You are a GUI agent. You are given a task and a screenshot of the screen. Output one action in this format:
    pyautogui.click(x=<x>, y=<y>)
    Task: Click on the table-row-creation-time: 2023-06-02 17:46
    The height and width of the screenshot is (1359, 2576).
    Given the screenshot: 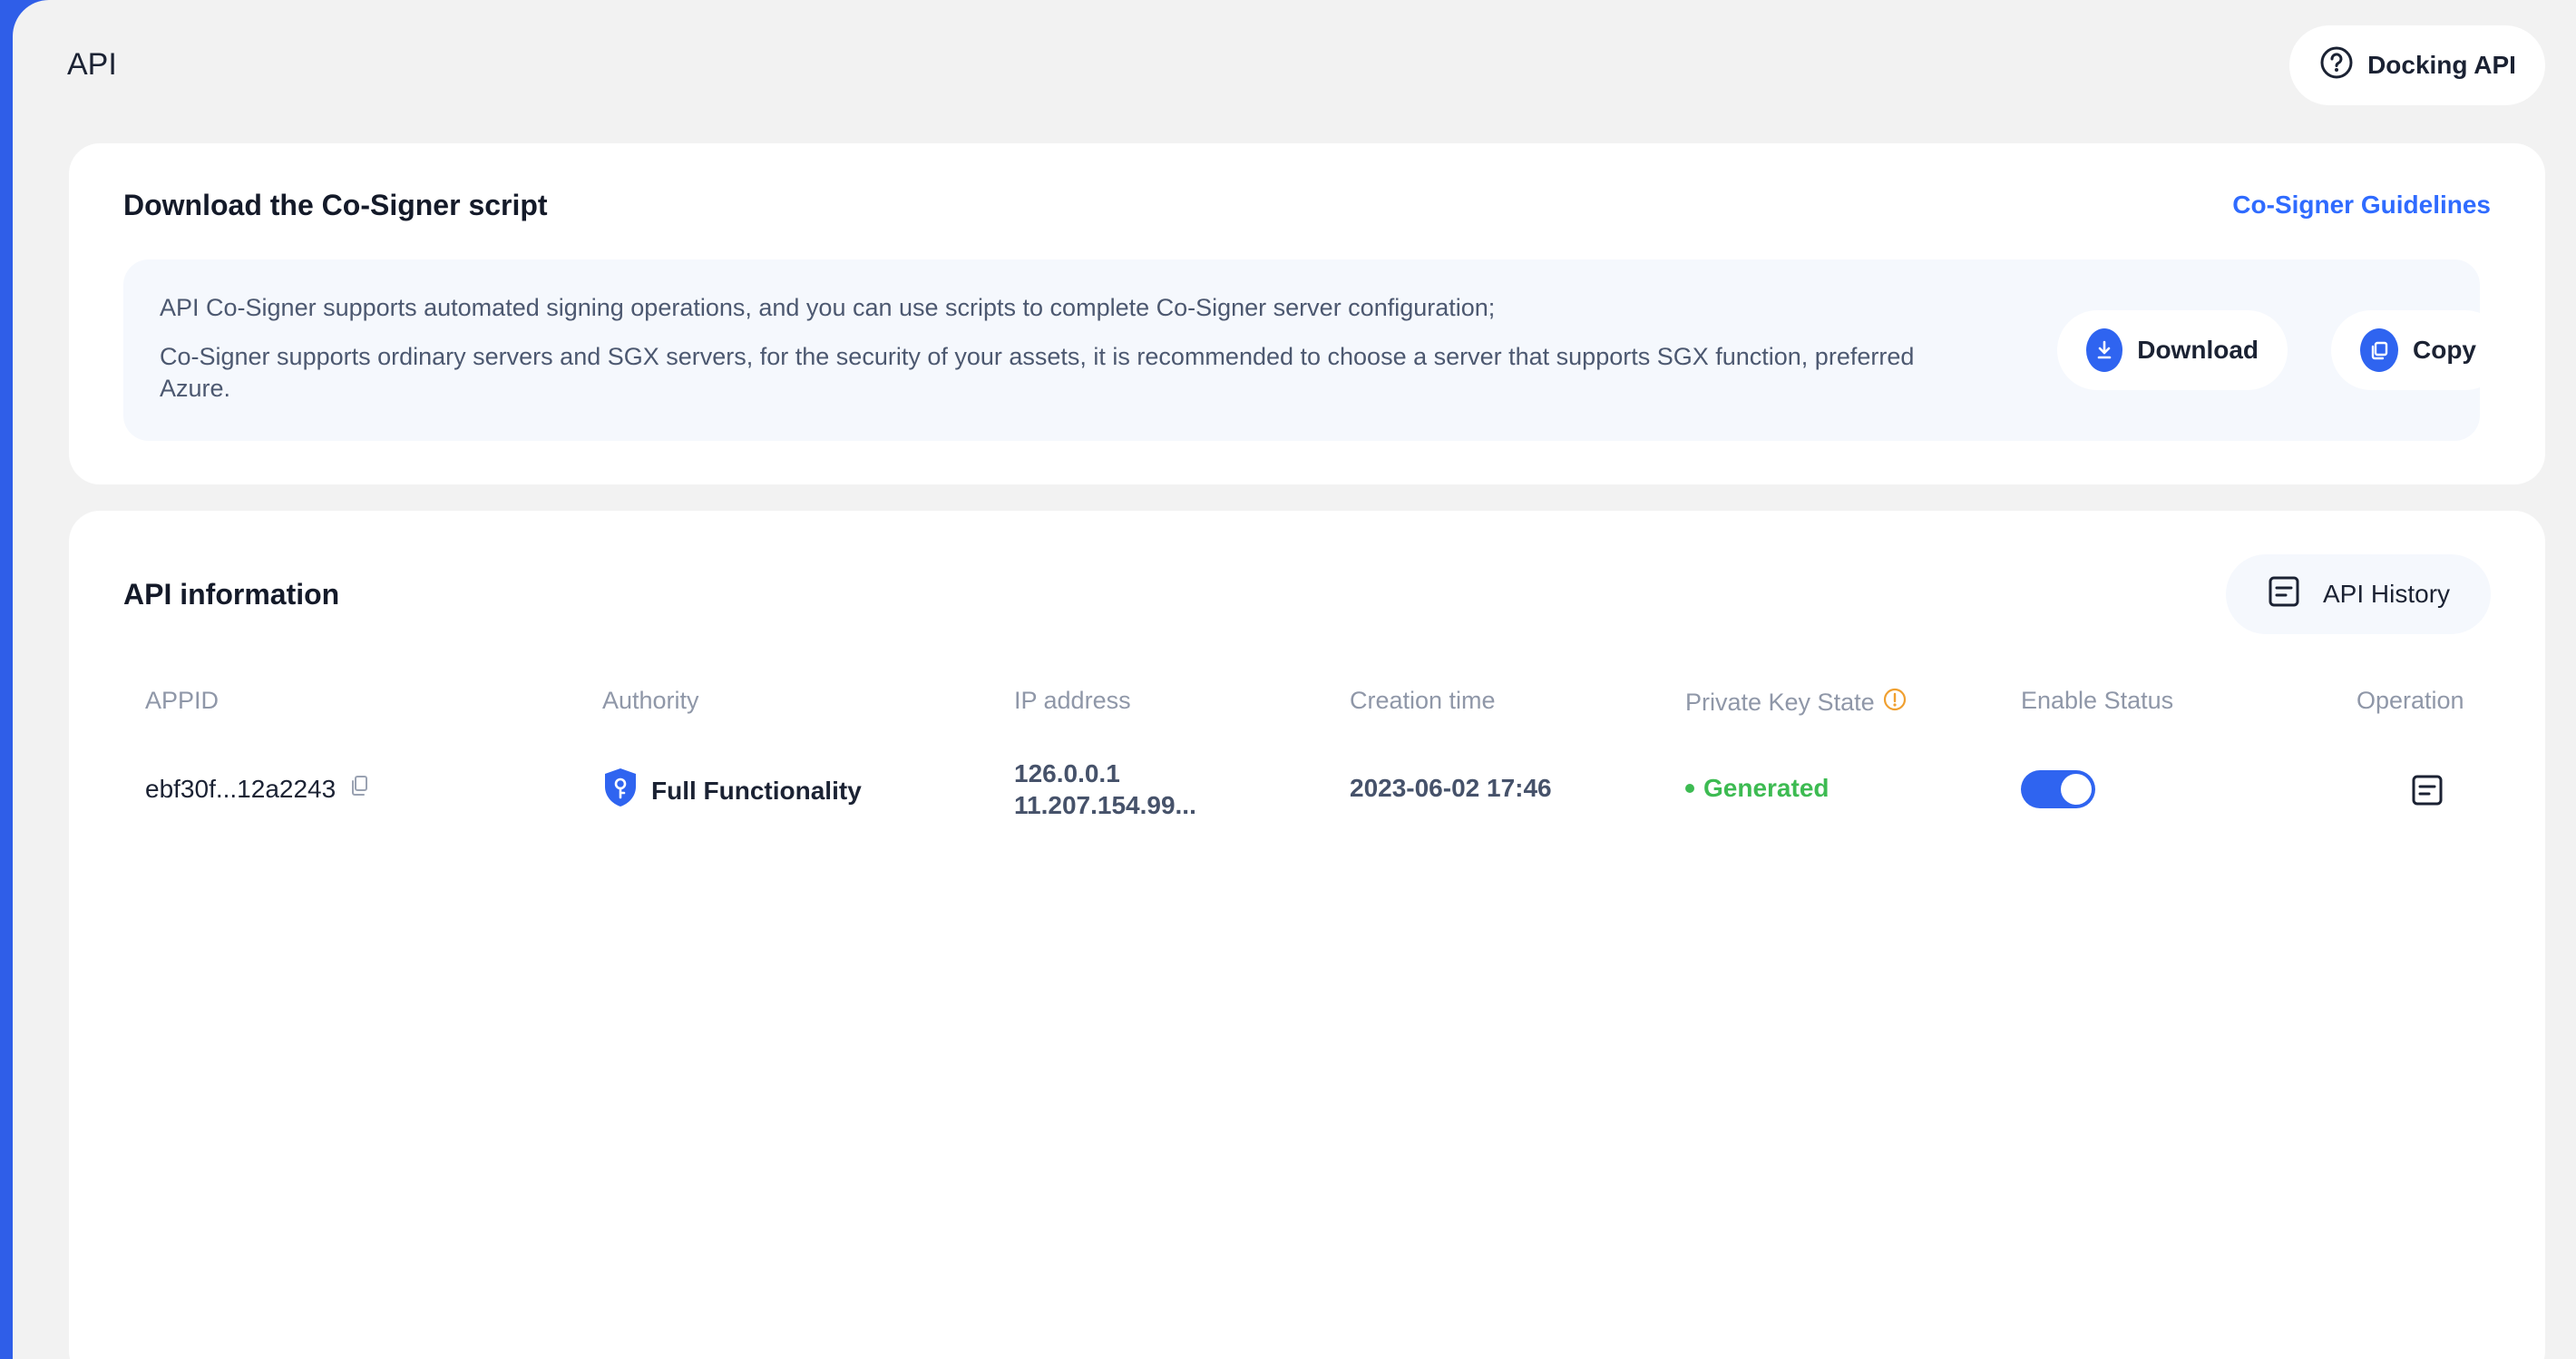 What is the action you would take?
    pyautogui.click(x=1451, y=788)
    